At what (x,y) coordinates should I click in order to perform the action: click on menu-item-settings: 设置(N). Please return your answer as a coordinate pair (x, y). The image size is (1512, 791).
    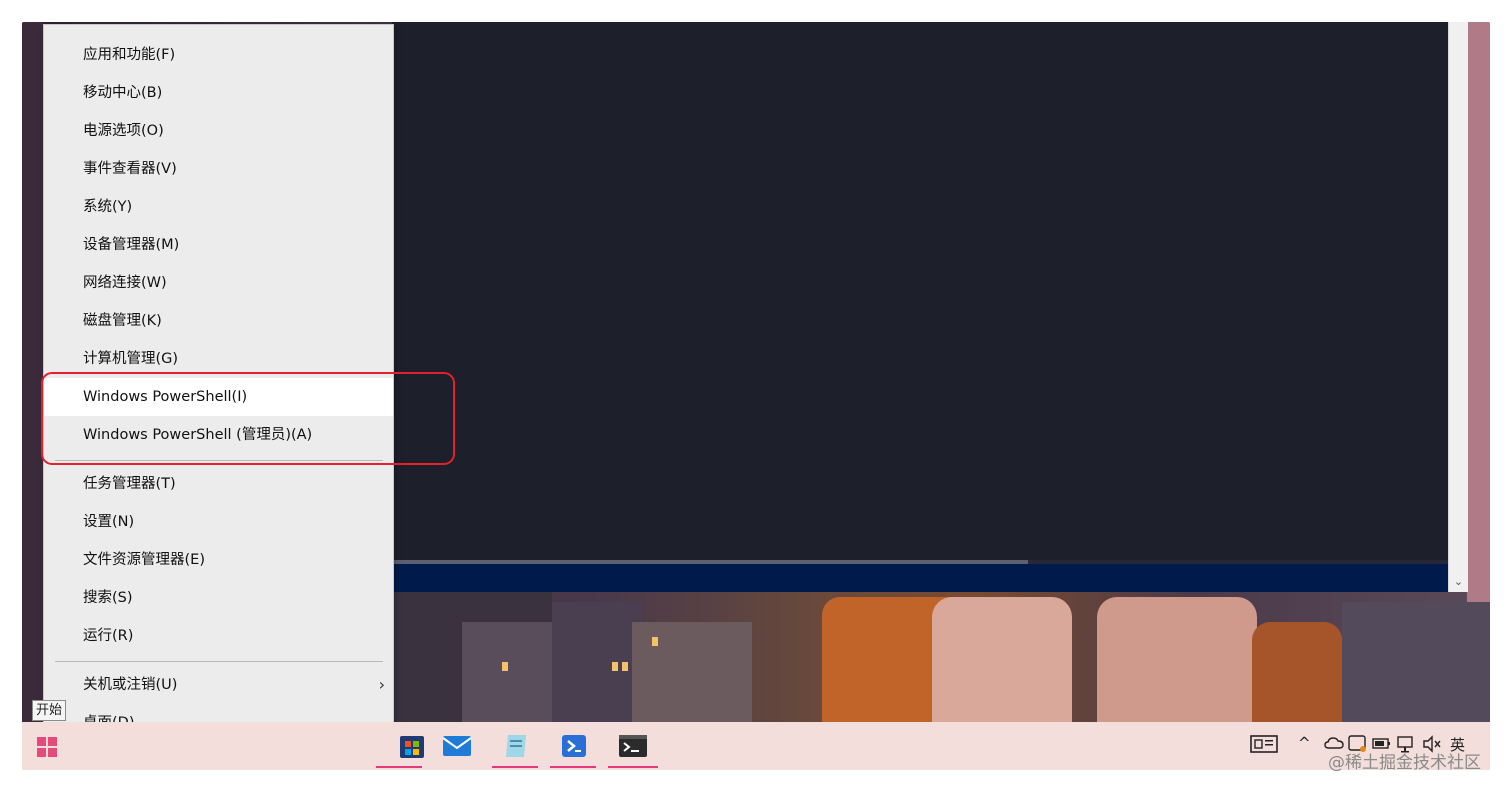
    Looking at the image, I should click on (218, 522).